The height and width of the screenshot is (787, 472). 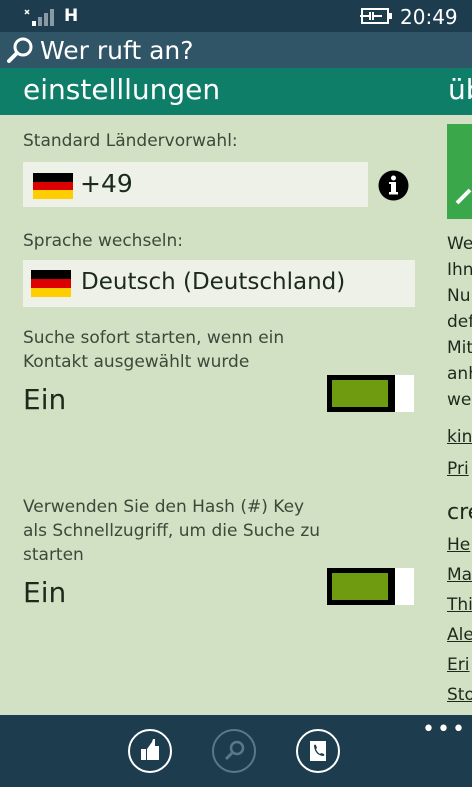 What do you see at coordinates (213, 282) in the screenshot?
I see `language-value: Deutsch (Deutschland)` at bounding box center [213, 282].